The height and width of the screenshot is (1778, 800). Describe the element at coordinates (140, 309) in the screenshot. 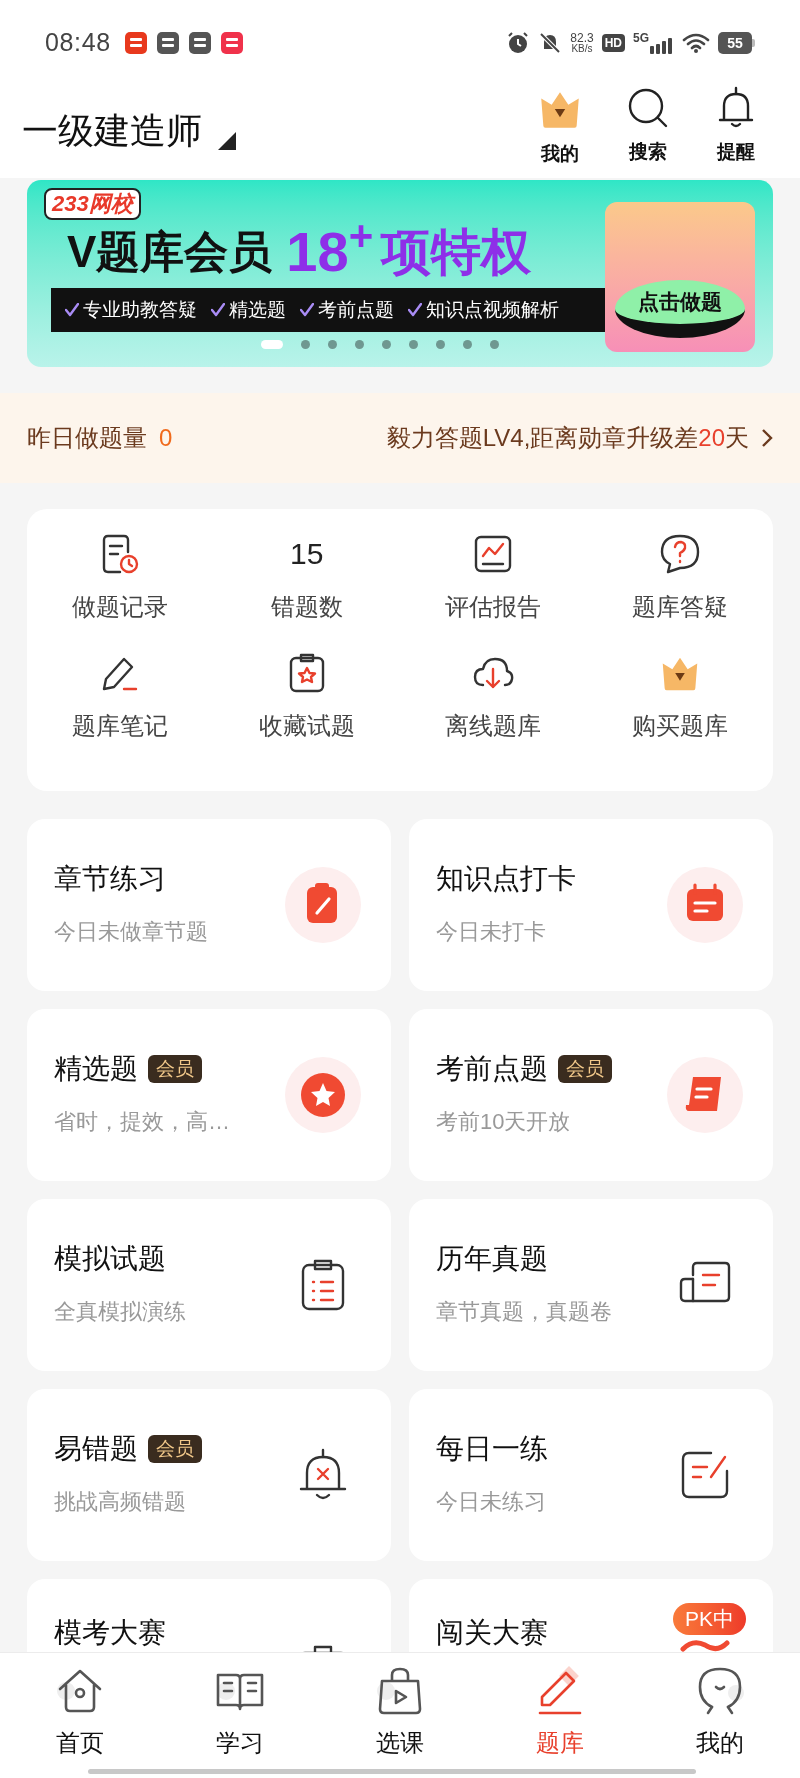

I see `feature-label: 专业助教答疑` at that location.